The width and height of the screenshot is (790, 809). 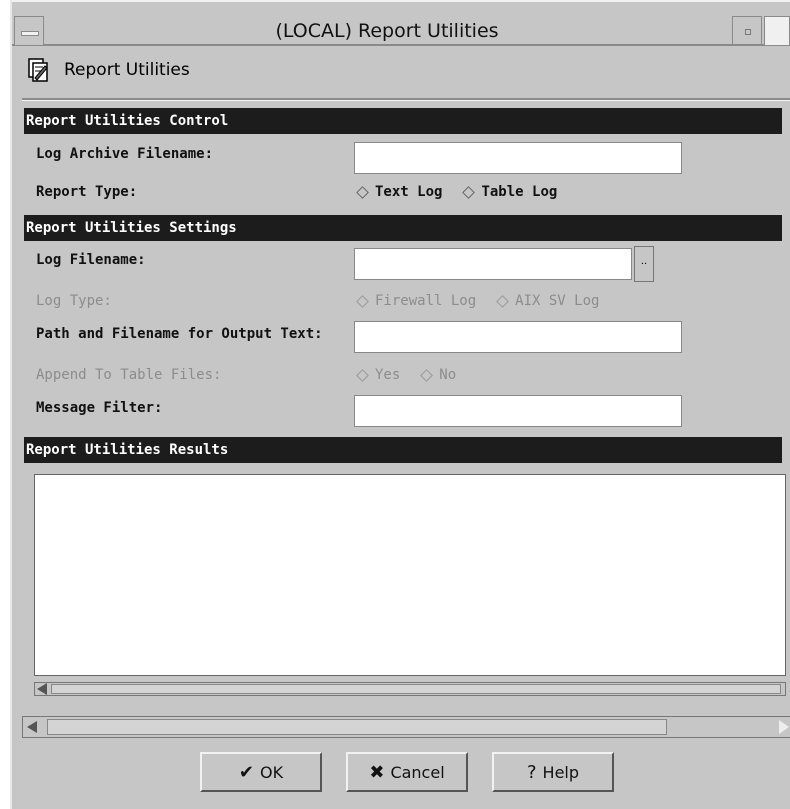 I want to click on help-button: ? Help, so click(x=553, y=772).